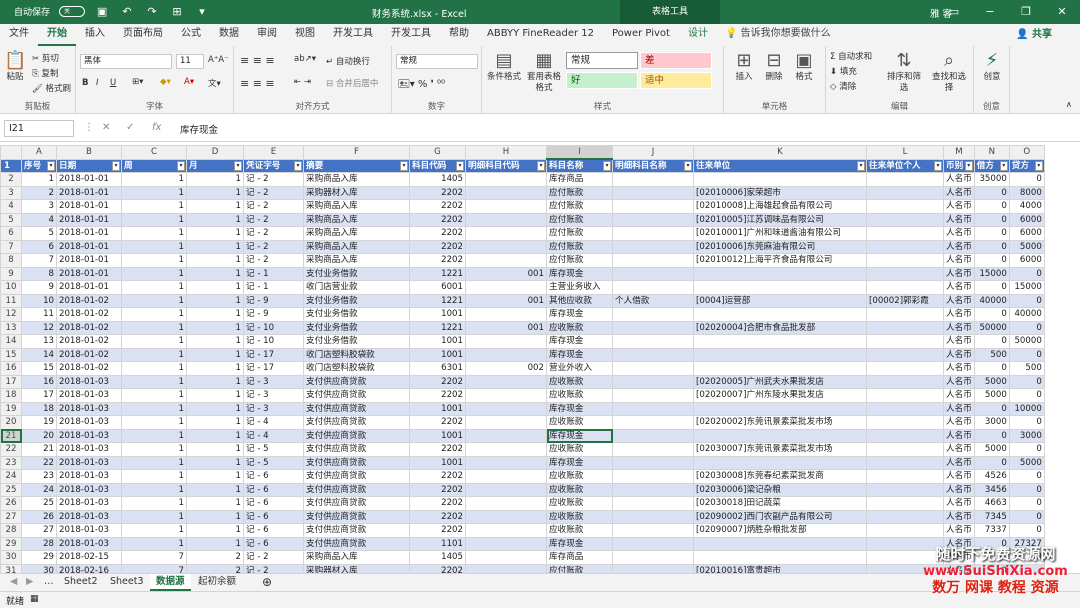 The width and height of the screenshot is (1080, 608). Describe the element at coordinates (11, 179) in the screenshot. I see `row-header: 2` at that location.